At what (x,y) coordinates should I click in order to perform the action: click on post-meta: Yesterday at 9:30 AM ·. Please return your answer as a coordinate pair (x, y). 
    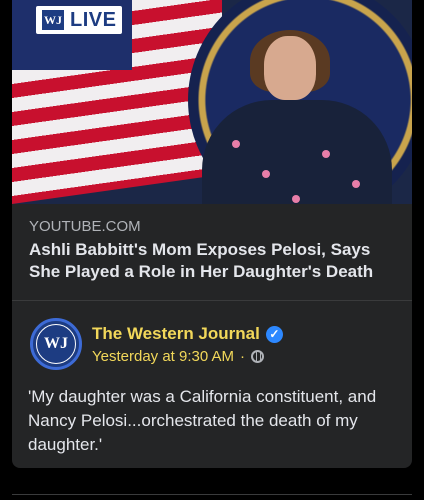
    Looking at the image, I should click on (178, 356).